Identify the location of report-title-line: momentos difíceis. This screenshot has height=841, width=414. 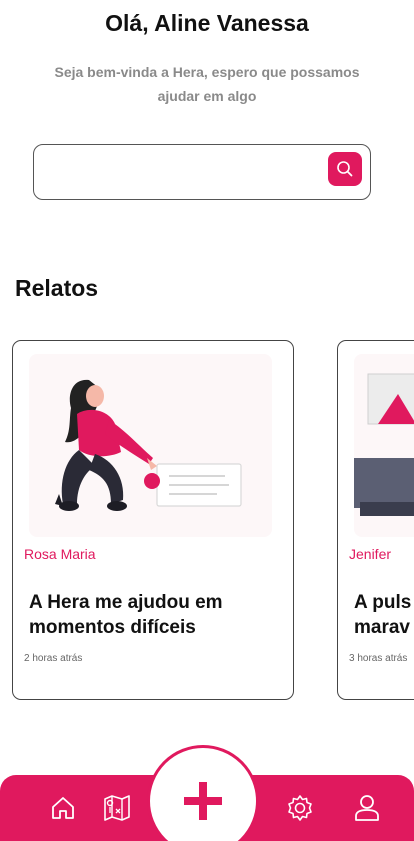
(112, 627).